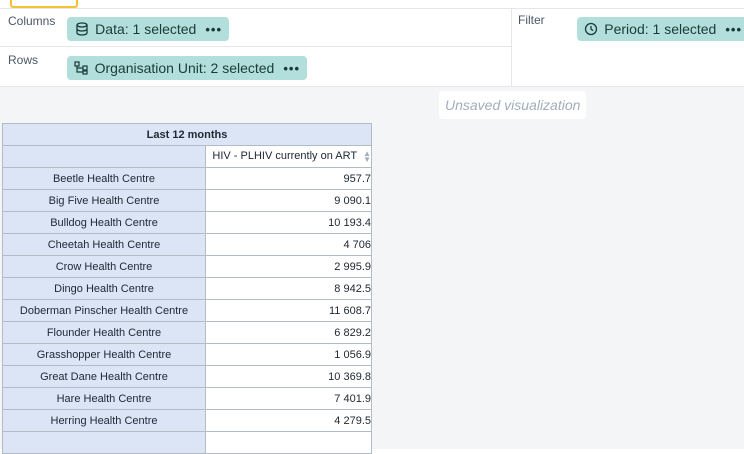  What do you see at coordinates (288, 398) in the screenshot?
I see `value-cell: 7 401.9` at bounding box center [288, 398].